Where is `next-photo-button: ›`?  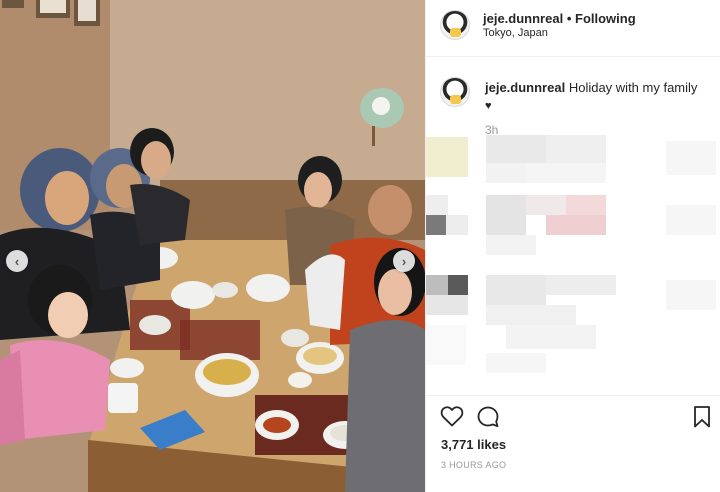
next-photo-button: › is located at coordinates (404, 261).